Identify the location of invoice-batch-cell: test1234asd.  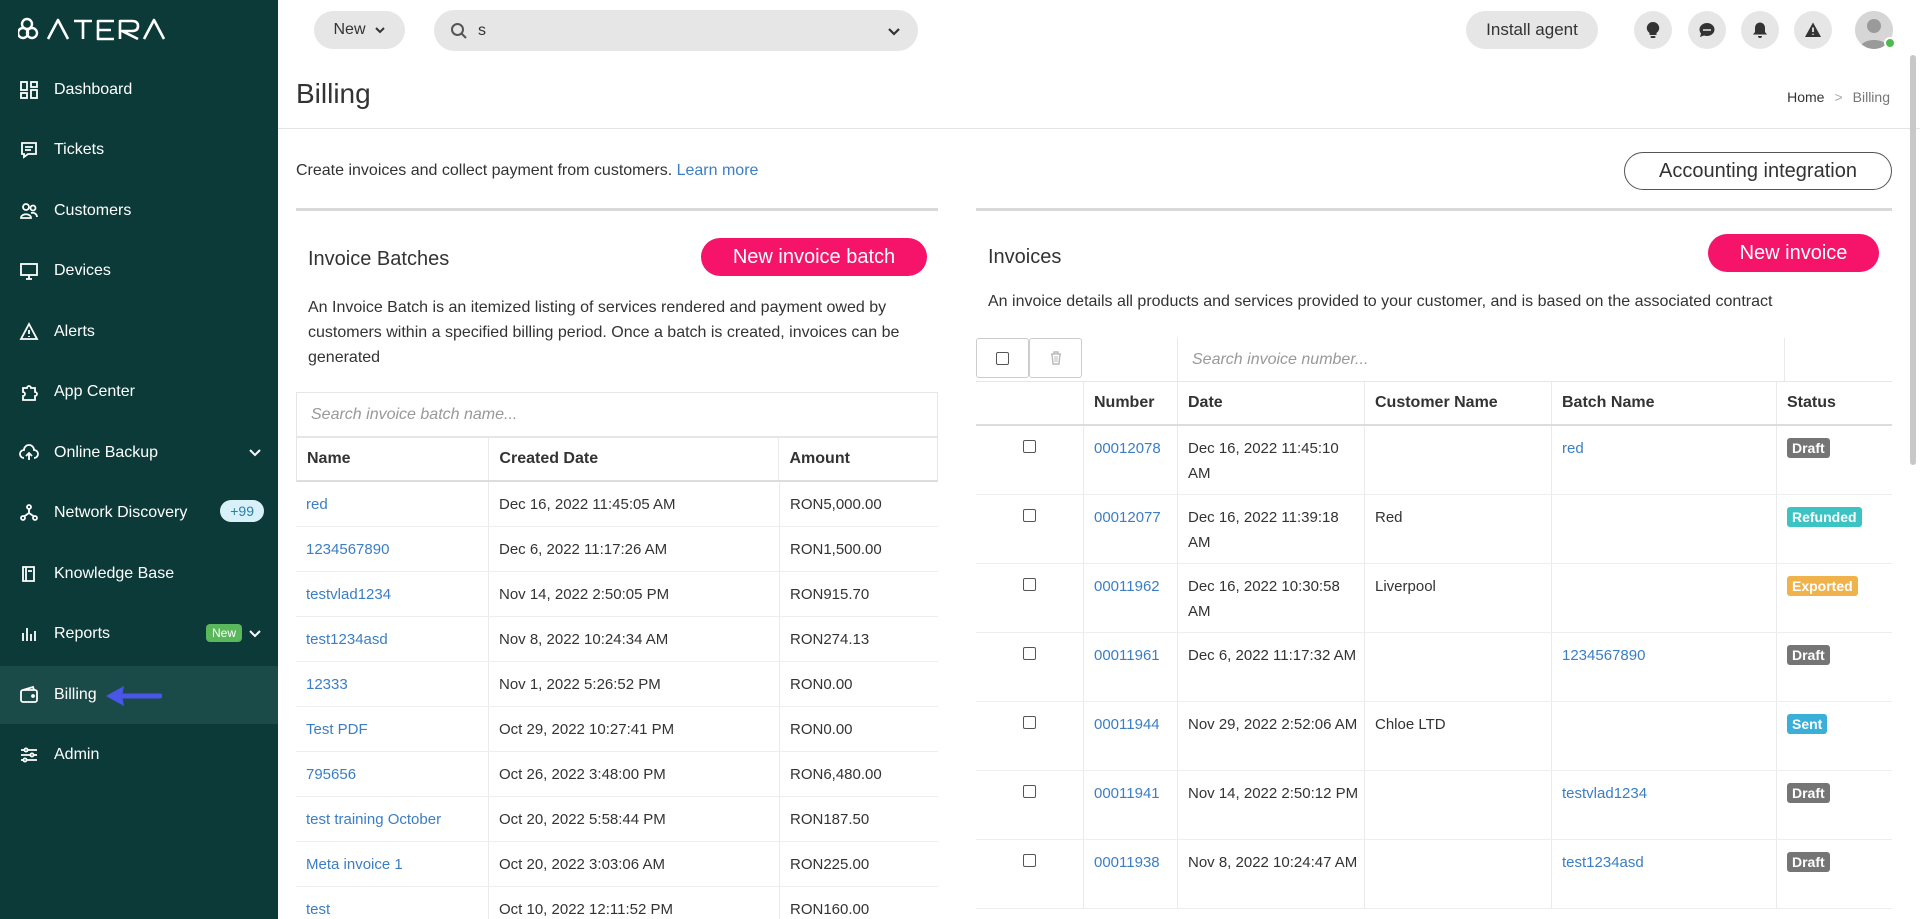
(1664, 874).